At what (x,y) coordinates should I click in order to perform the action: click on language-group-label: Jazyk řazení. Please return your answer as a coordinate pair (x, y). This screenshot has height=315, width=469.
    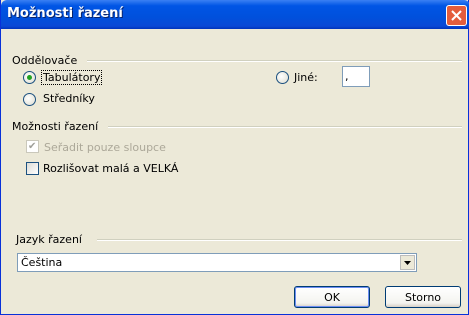
    Looking at the image, I should click on (49, 239).